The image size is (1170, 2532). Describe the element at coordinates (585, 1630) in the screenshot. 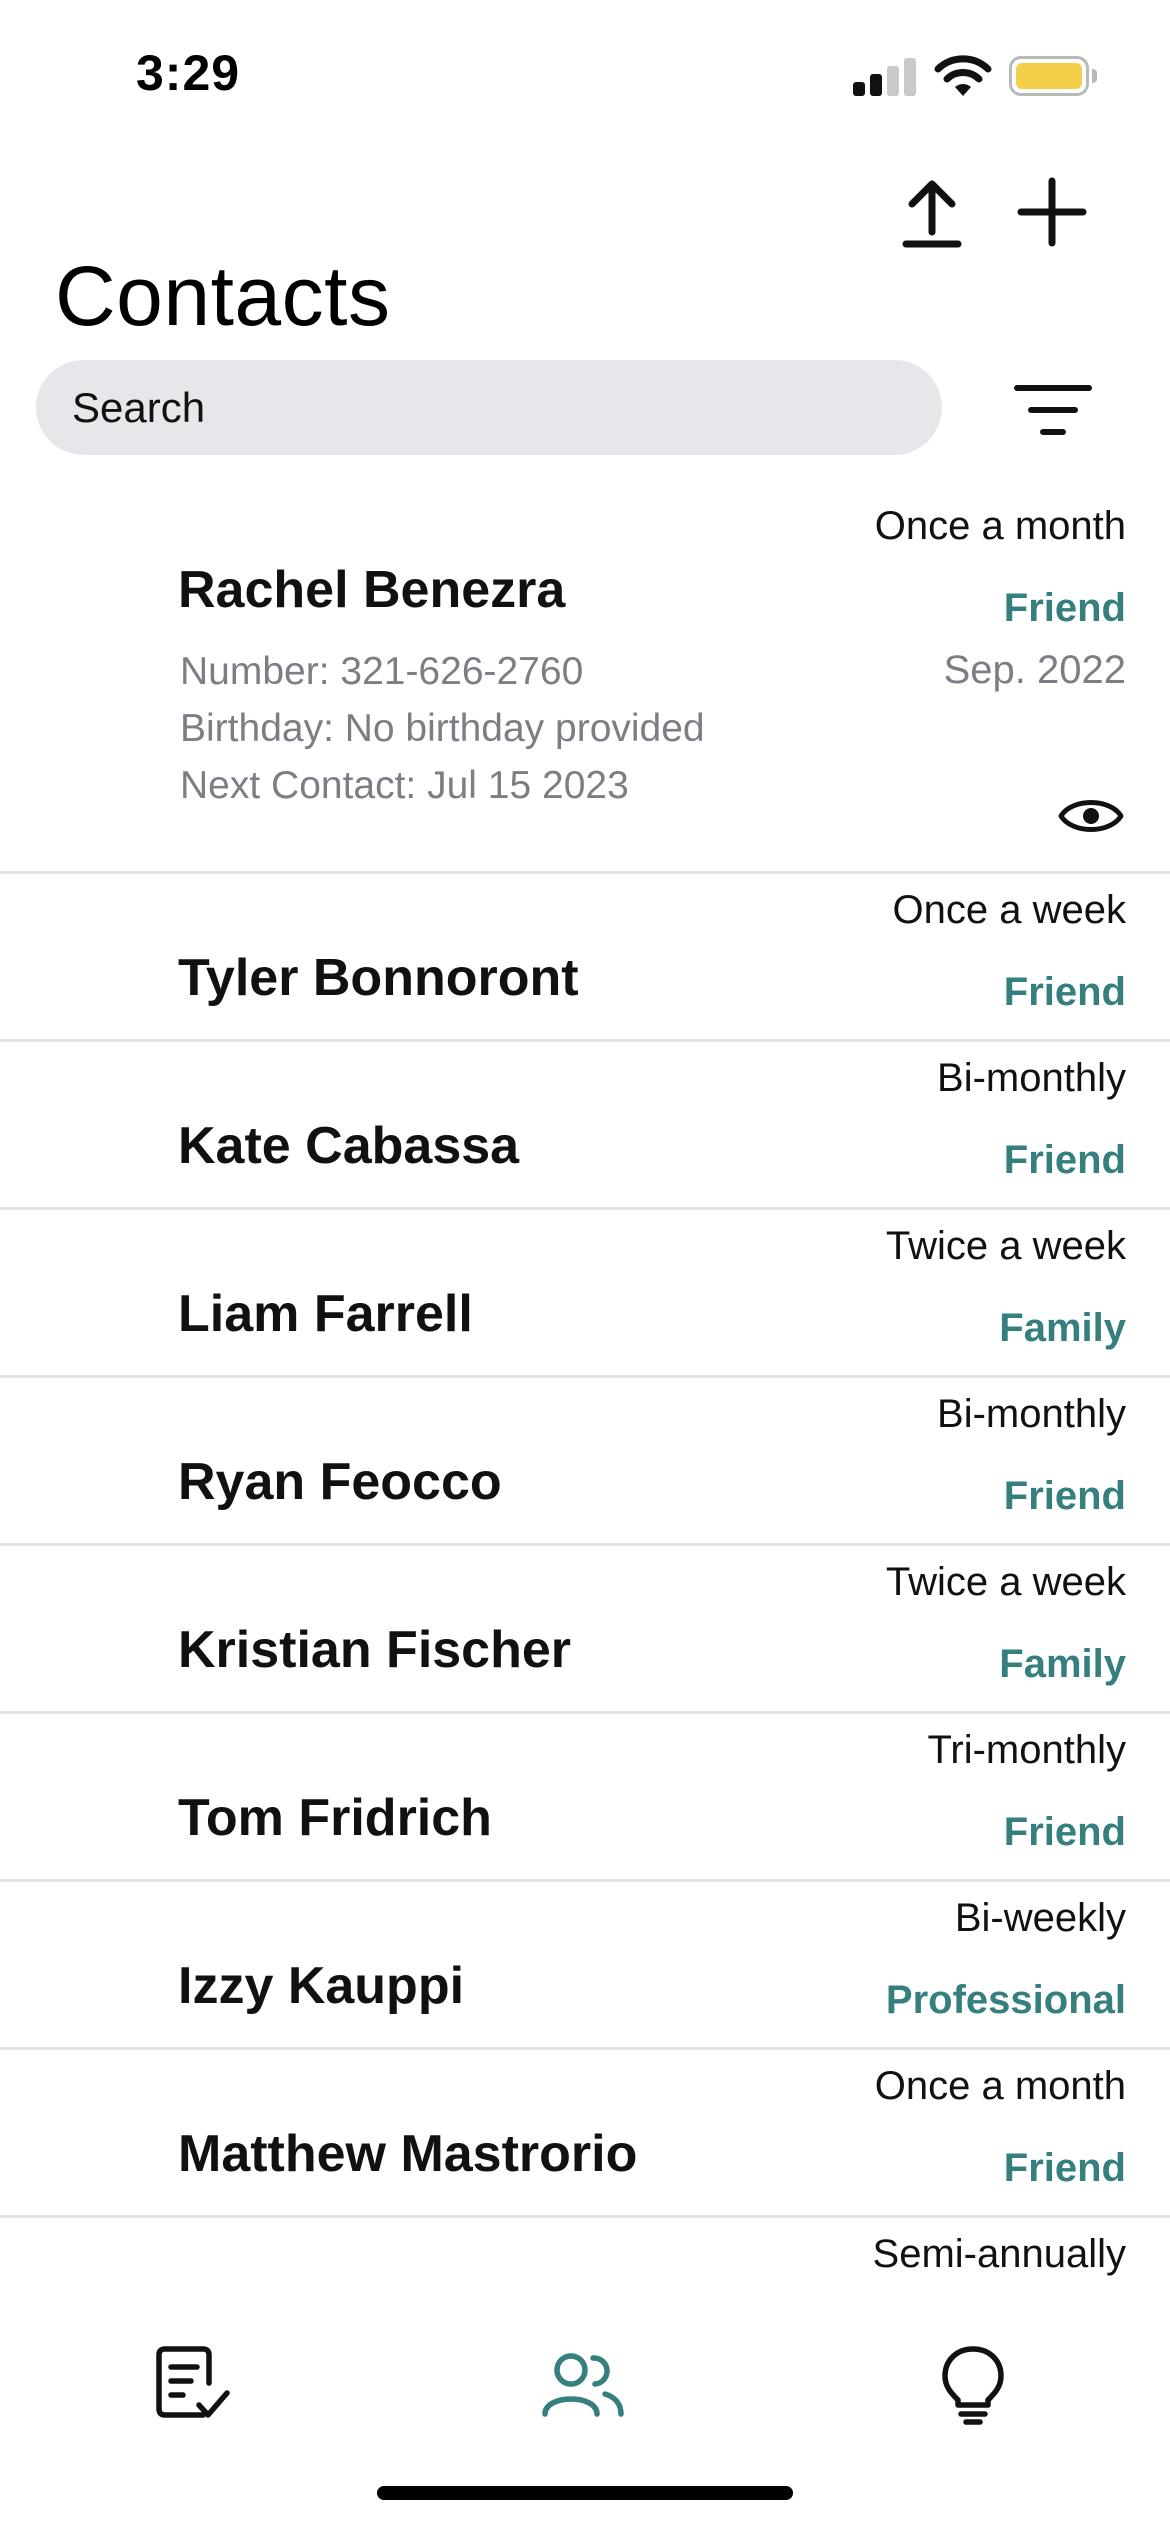

I see `contact-row: Kristian Fischer Twice a week Family` at that location.